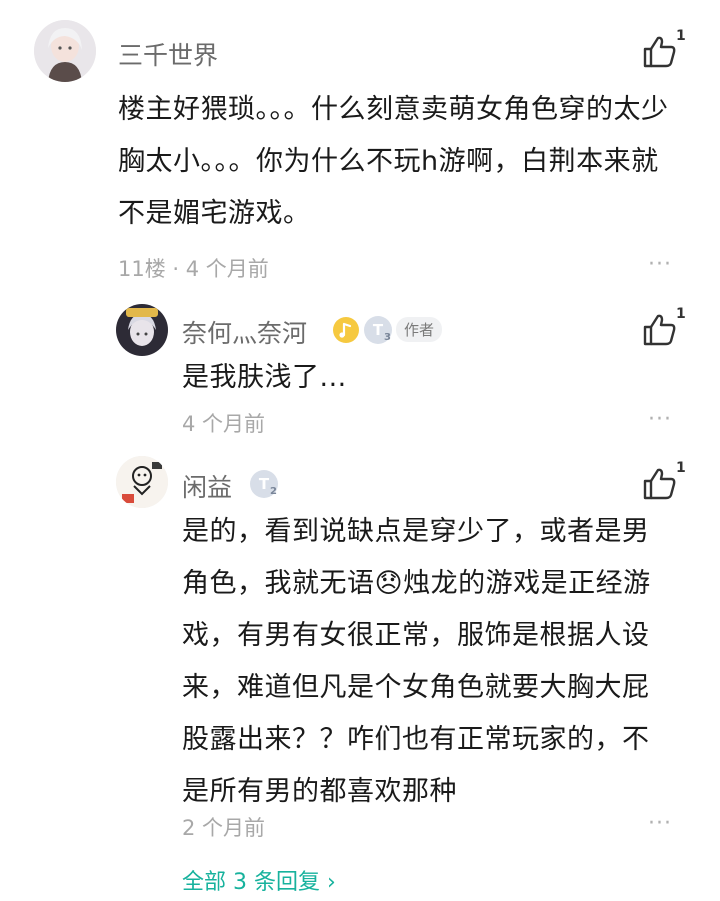 The image size is (720, 901). I want to click on reply-meta: 4 个月前, so click(224, 424).